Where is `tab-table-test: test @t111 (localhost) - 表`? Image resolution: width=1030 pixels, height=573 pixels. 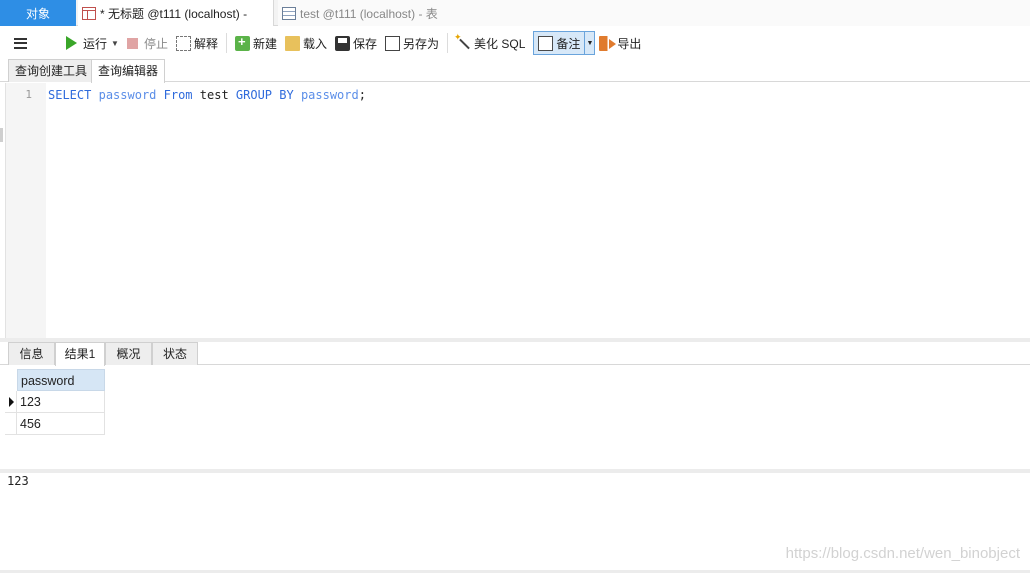
tab-table-test: test @t111 (localhost) - 表 is located at coordinates (654, 13).